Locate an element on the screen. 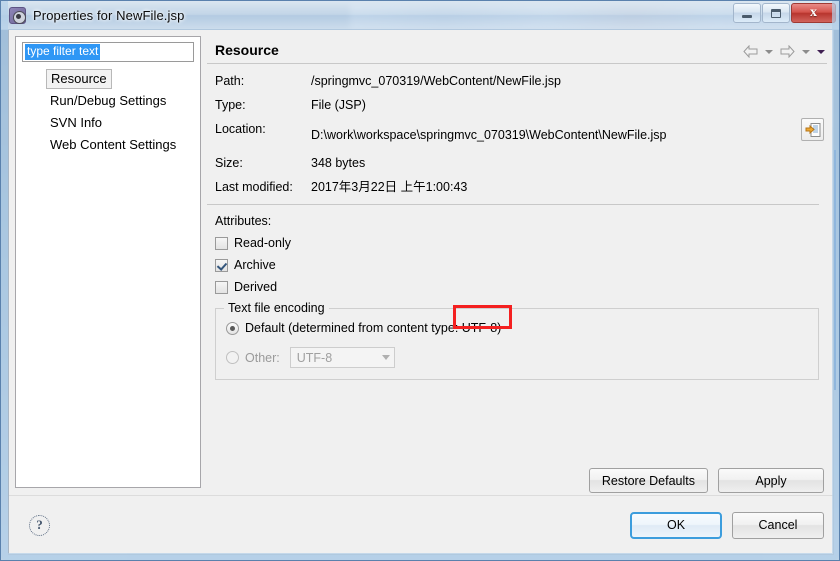  properties-gear-icon is located at coordinates (17, 15).